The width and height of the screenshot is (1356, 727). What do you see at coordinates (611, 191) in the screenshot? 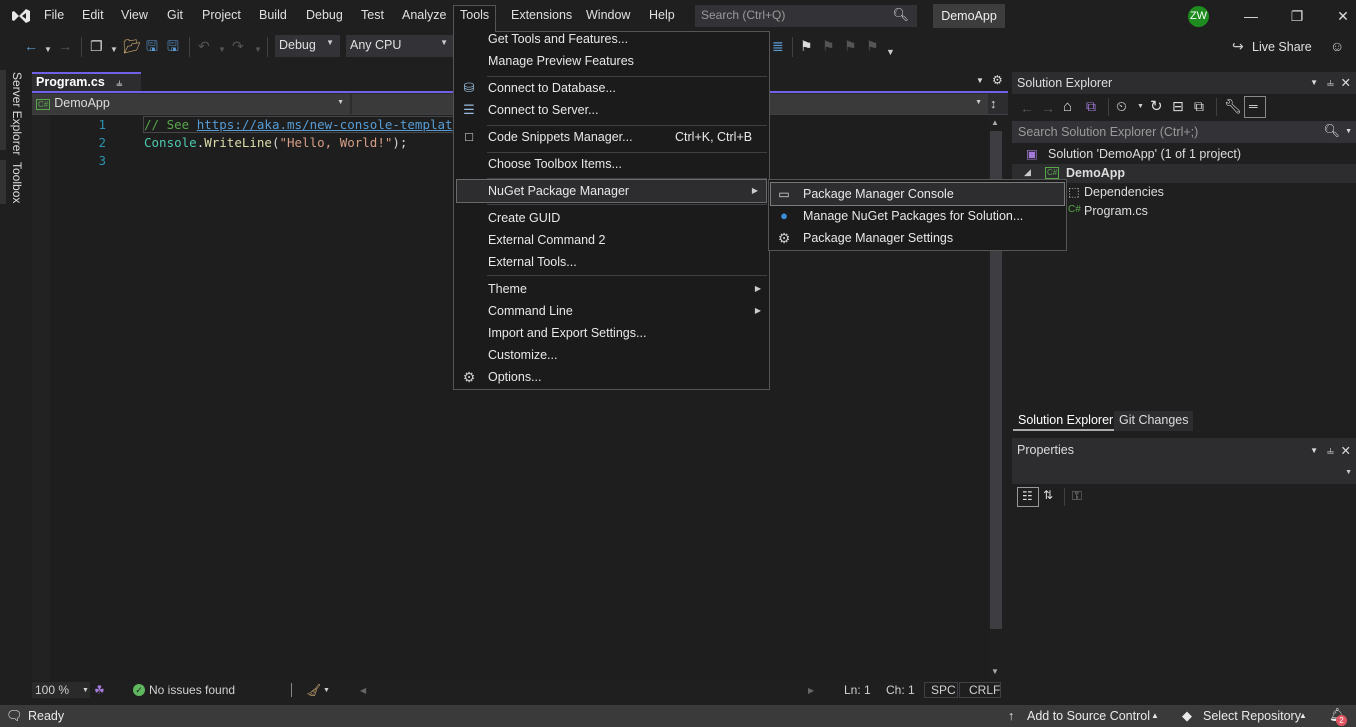
I see `menu-item-nuget: NuGet Package Manager ▶` at bounding box center [611, 191].